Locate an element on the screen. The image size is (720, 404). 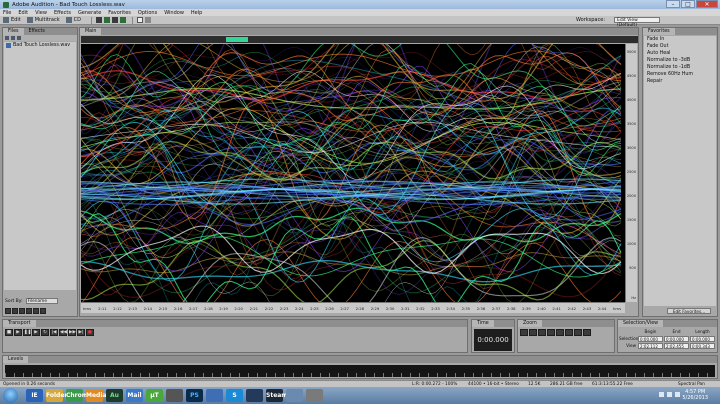
taskbar-clock: 4:57 PM 5/26/2013 is located at coordinates (695, 395).